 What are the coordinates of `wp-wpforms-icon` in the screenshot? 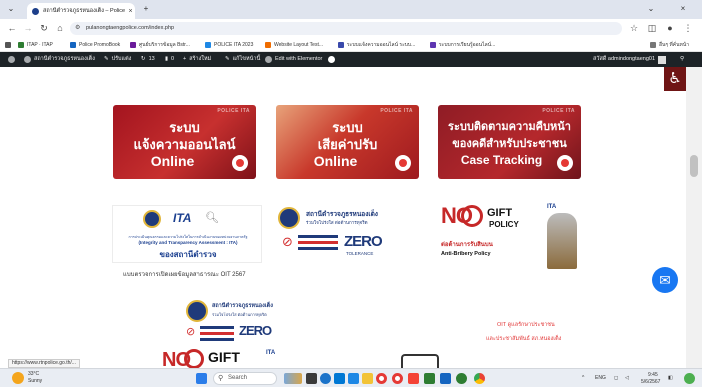 It's located at (331, 59).